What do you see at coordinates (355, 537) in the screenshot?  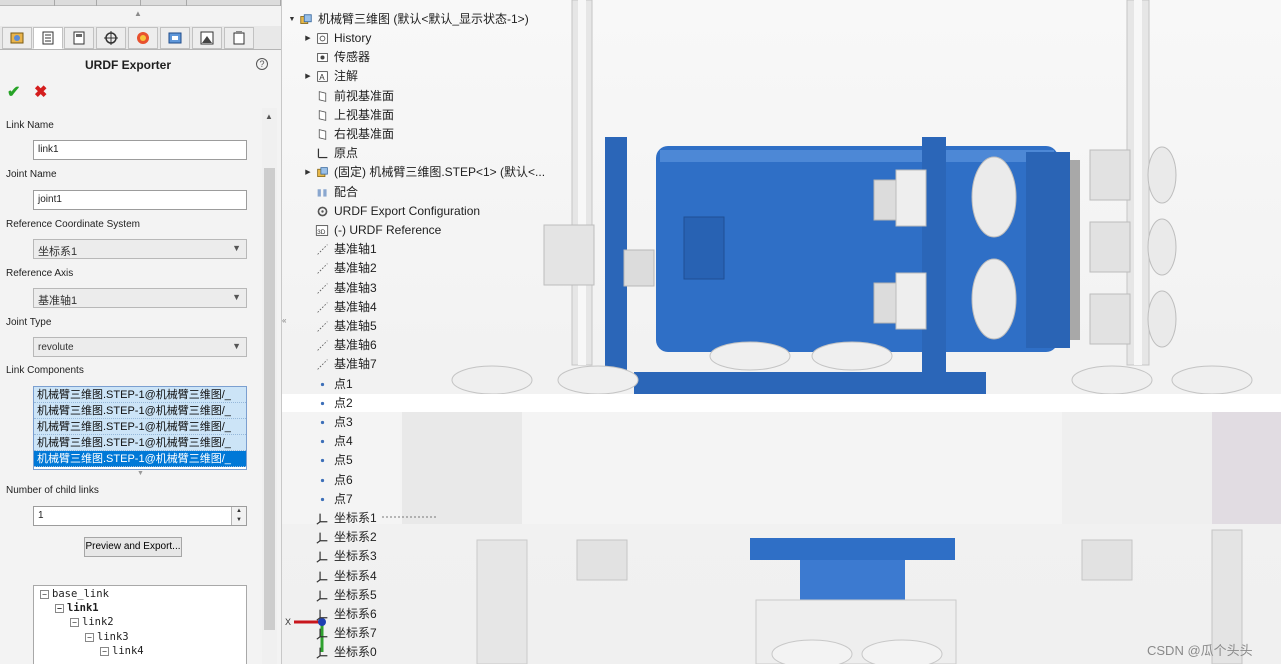 I see `tree-item-label: 坐标系2` at bounding box center [355, 537].